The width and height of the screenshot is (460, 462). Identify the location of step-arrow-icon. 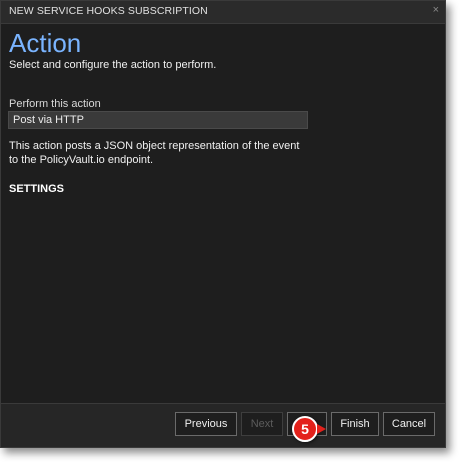
(321, 429).